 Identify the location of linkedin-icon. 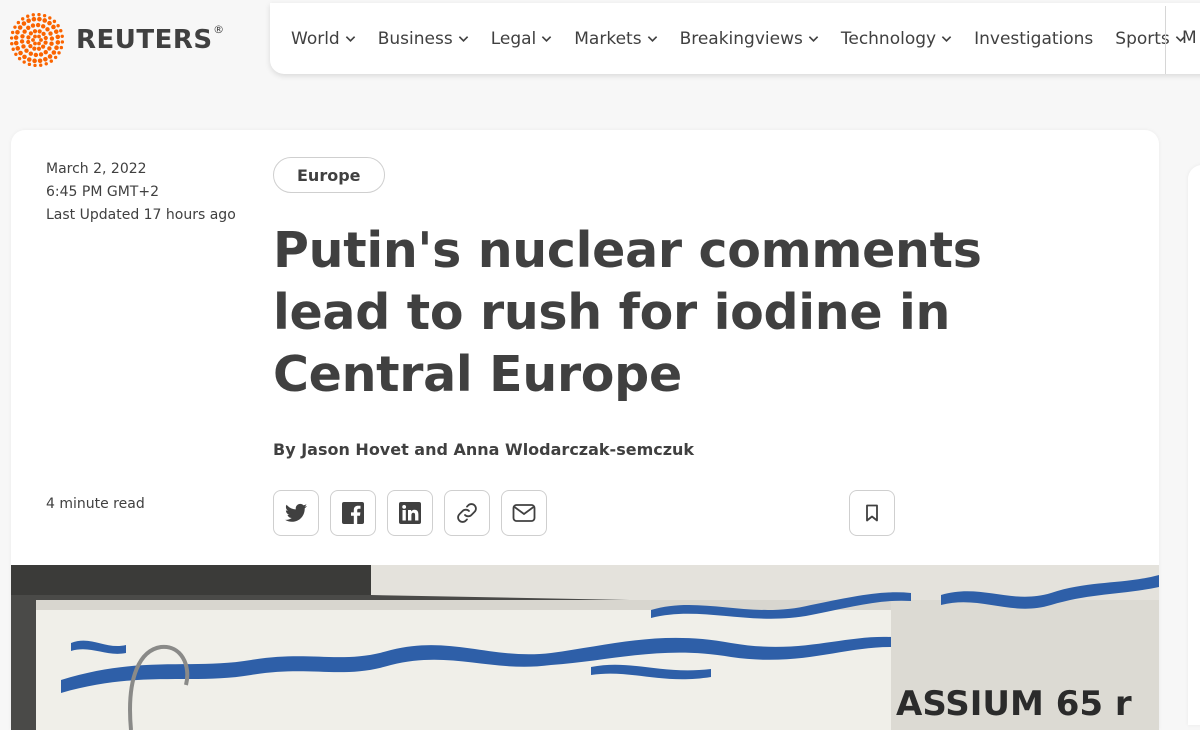
(410, 513).